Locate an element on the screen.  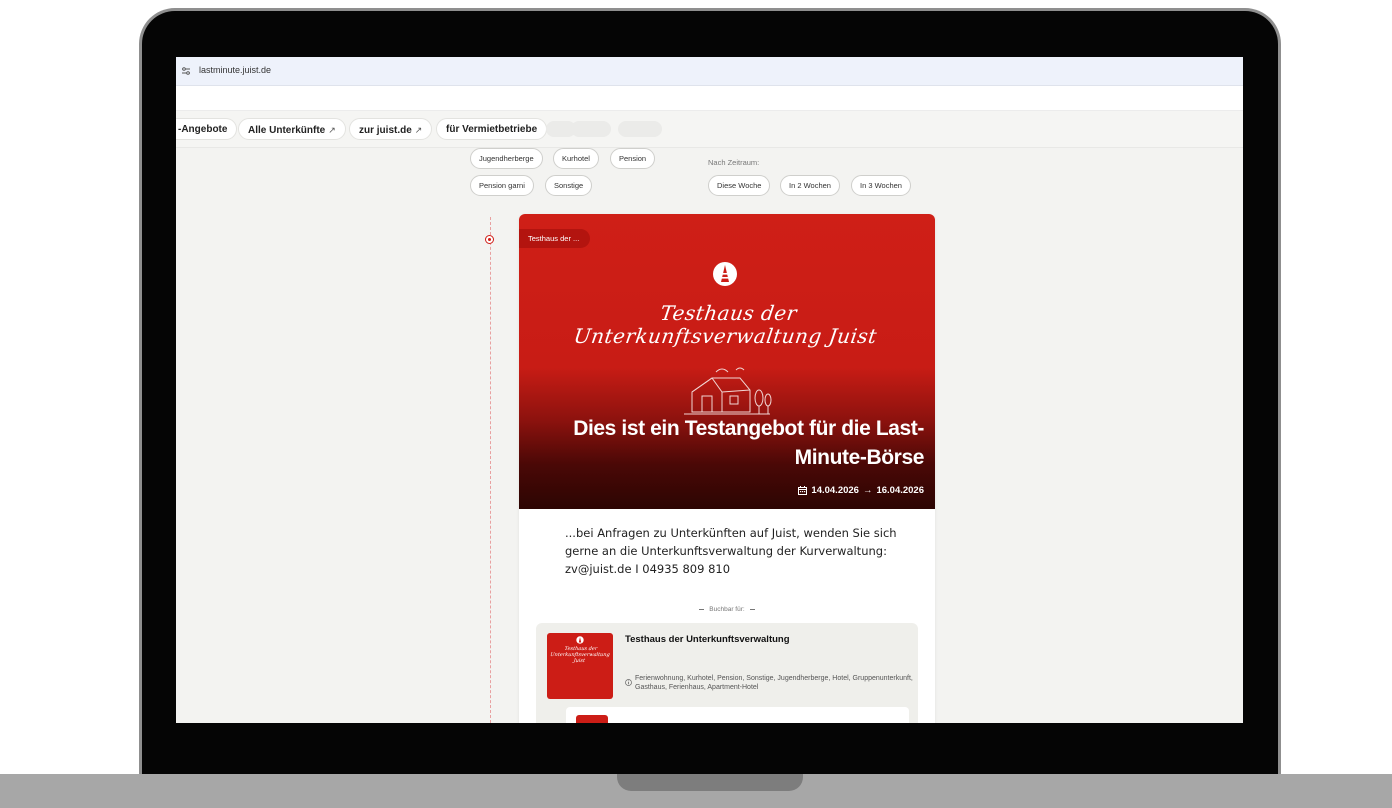
filter-chip-diese-woche: Diese Woche is located at coordinates (739, 185).